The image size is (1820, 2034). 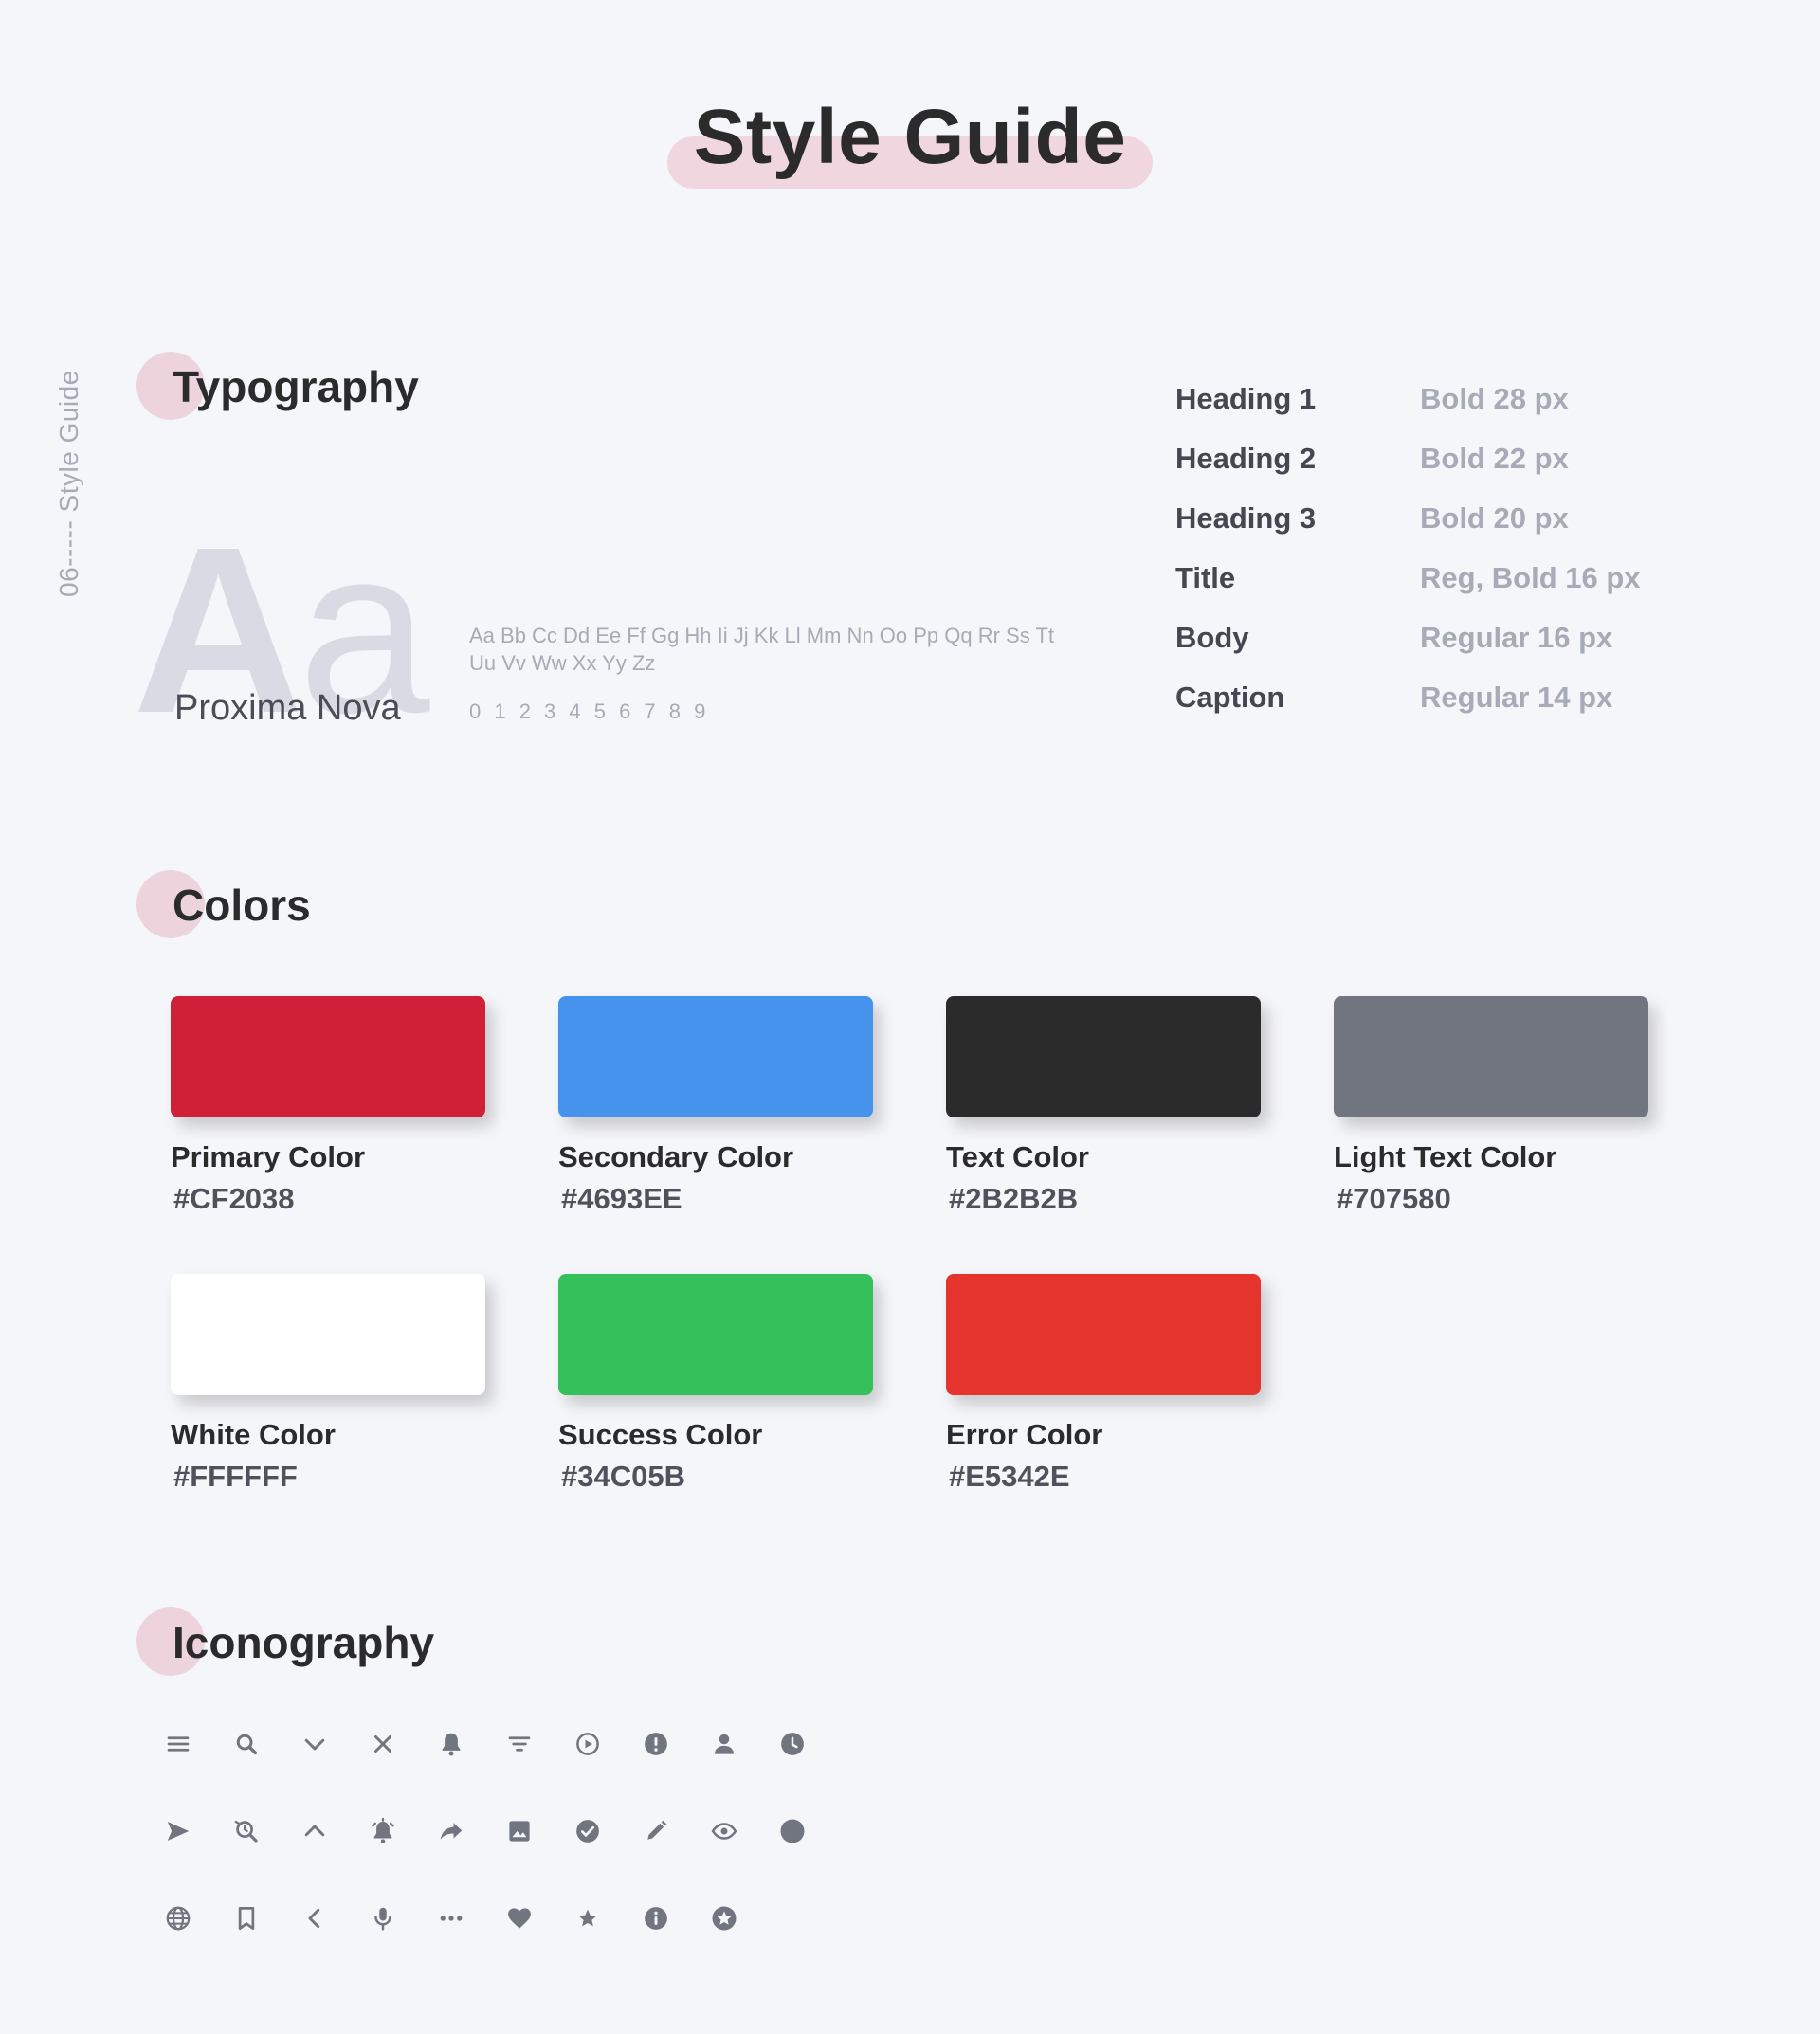 What do you see at coordinates (1445, 1157) in the screenshot?
I see `color-name: Light Text Color` at bounding box center [1445, 1157].